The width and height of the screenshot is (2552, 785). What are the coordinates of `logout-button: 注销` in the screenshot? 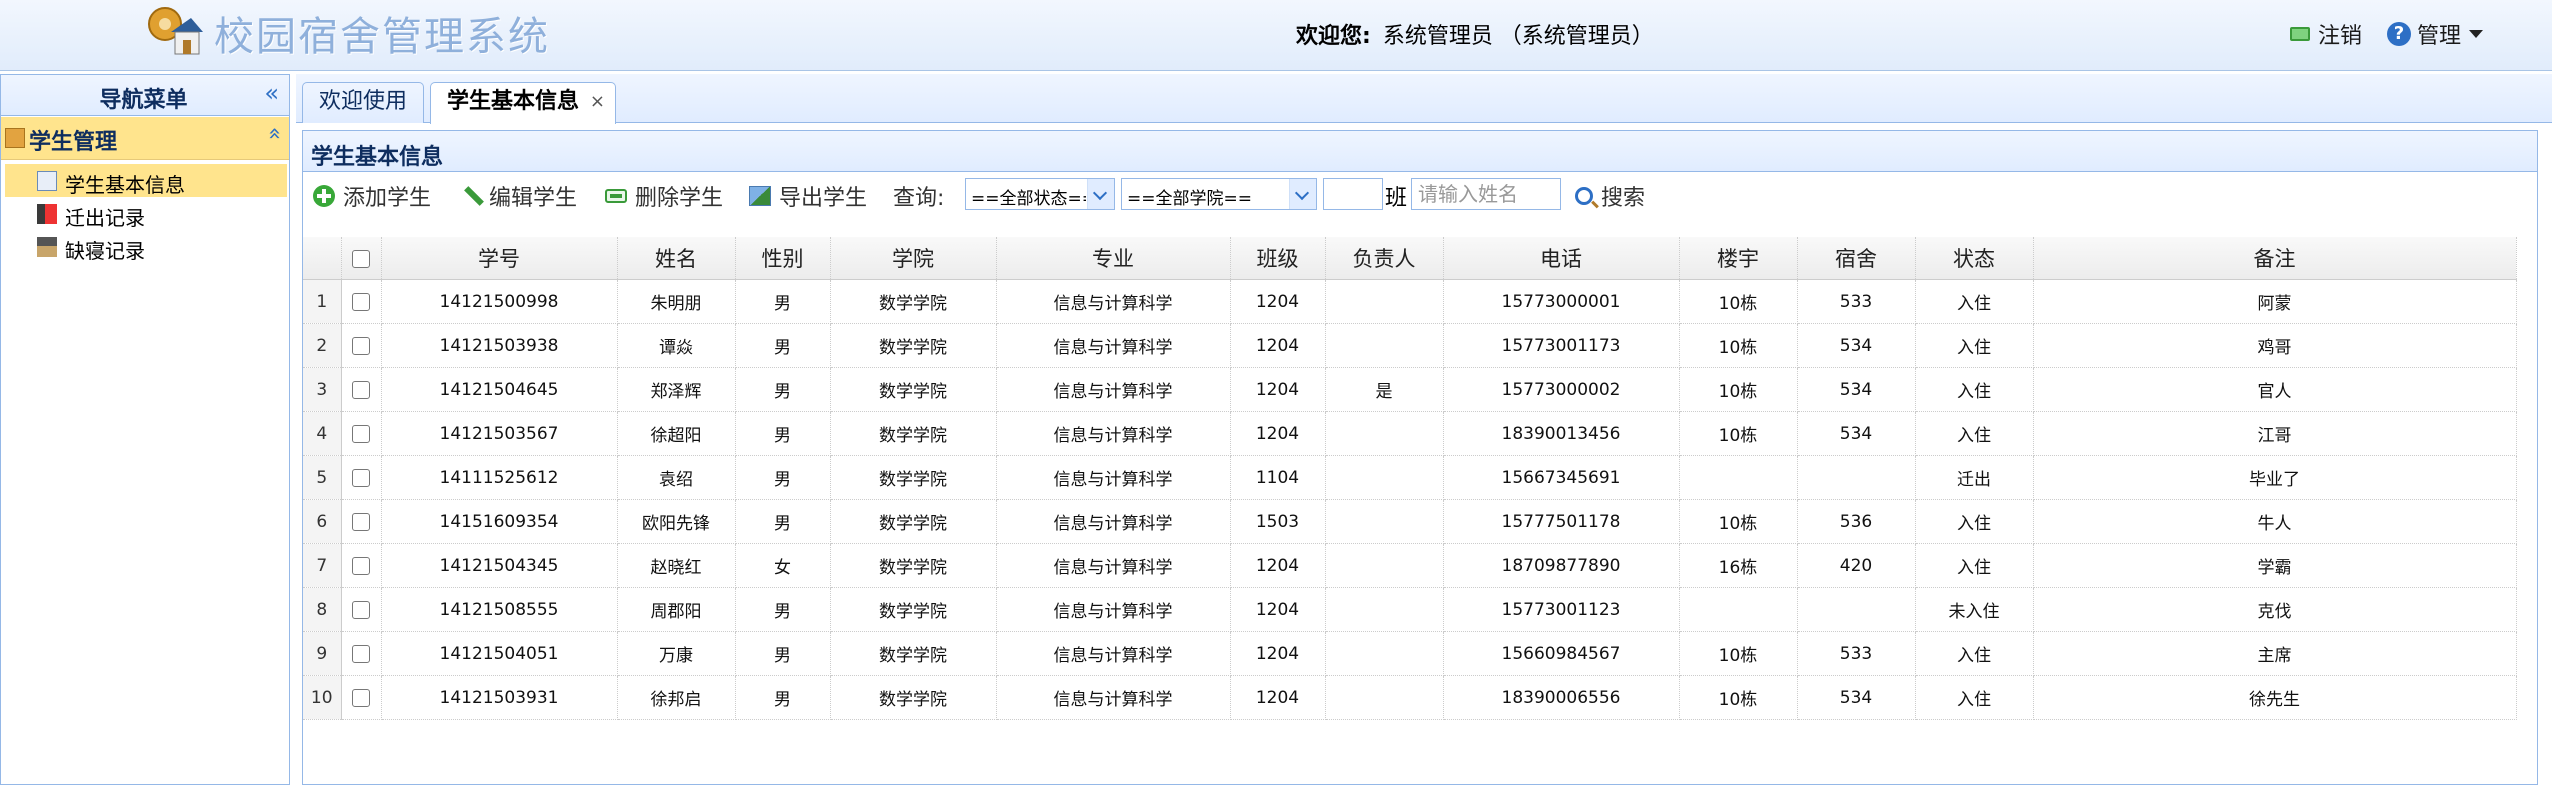 It's located at (2326, 34).